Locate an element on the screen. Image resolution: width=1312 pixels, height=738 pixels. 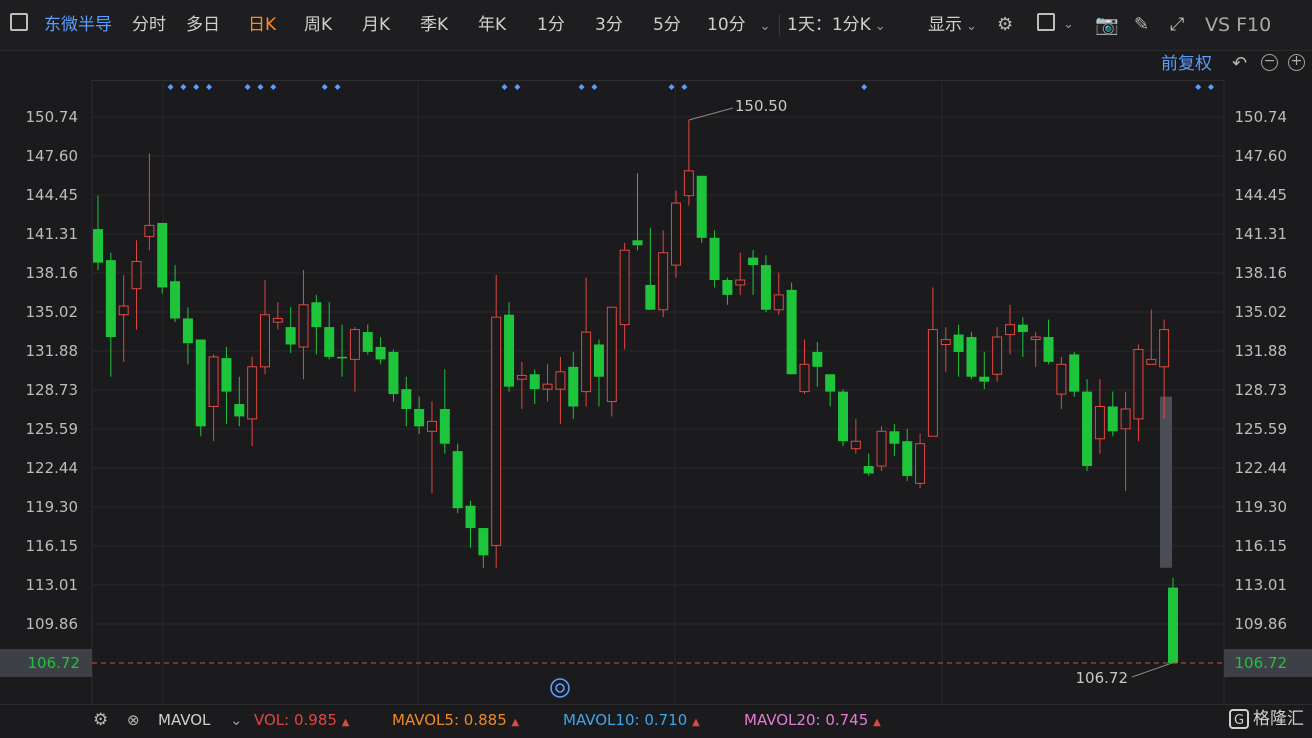
sidebar-toggle-icon is located at coordinates (19, 22).